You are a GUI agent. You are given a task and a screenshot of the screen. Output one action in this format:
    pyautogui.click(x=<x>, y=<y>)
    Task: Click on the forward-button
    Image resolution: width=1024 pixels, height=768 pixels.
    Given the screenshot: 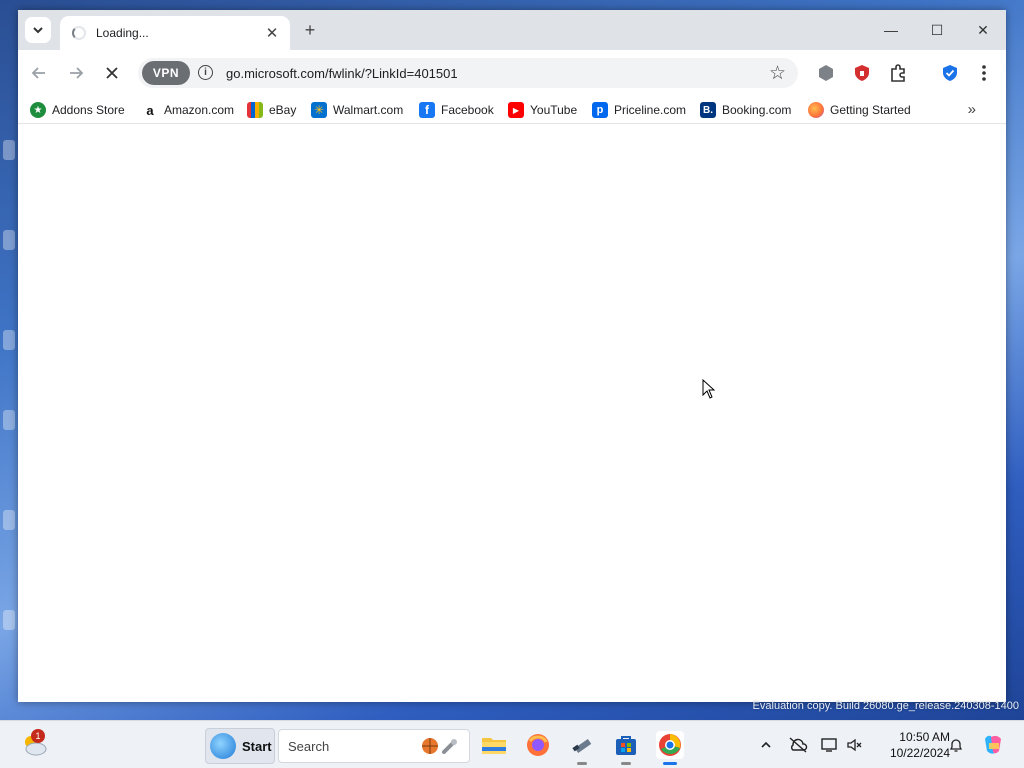 What is the action you would take?
    pyautogui.click(x=76, y=73)
    